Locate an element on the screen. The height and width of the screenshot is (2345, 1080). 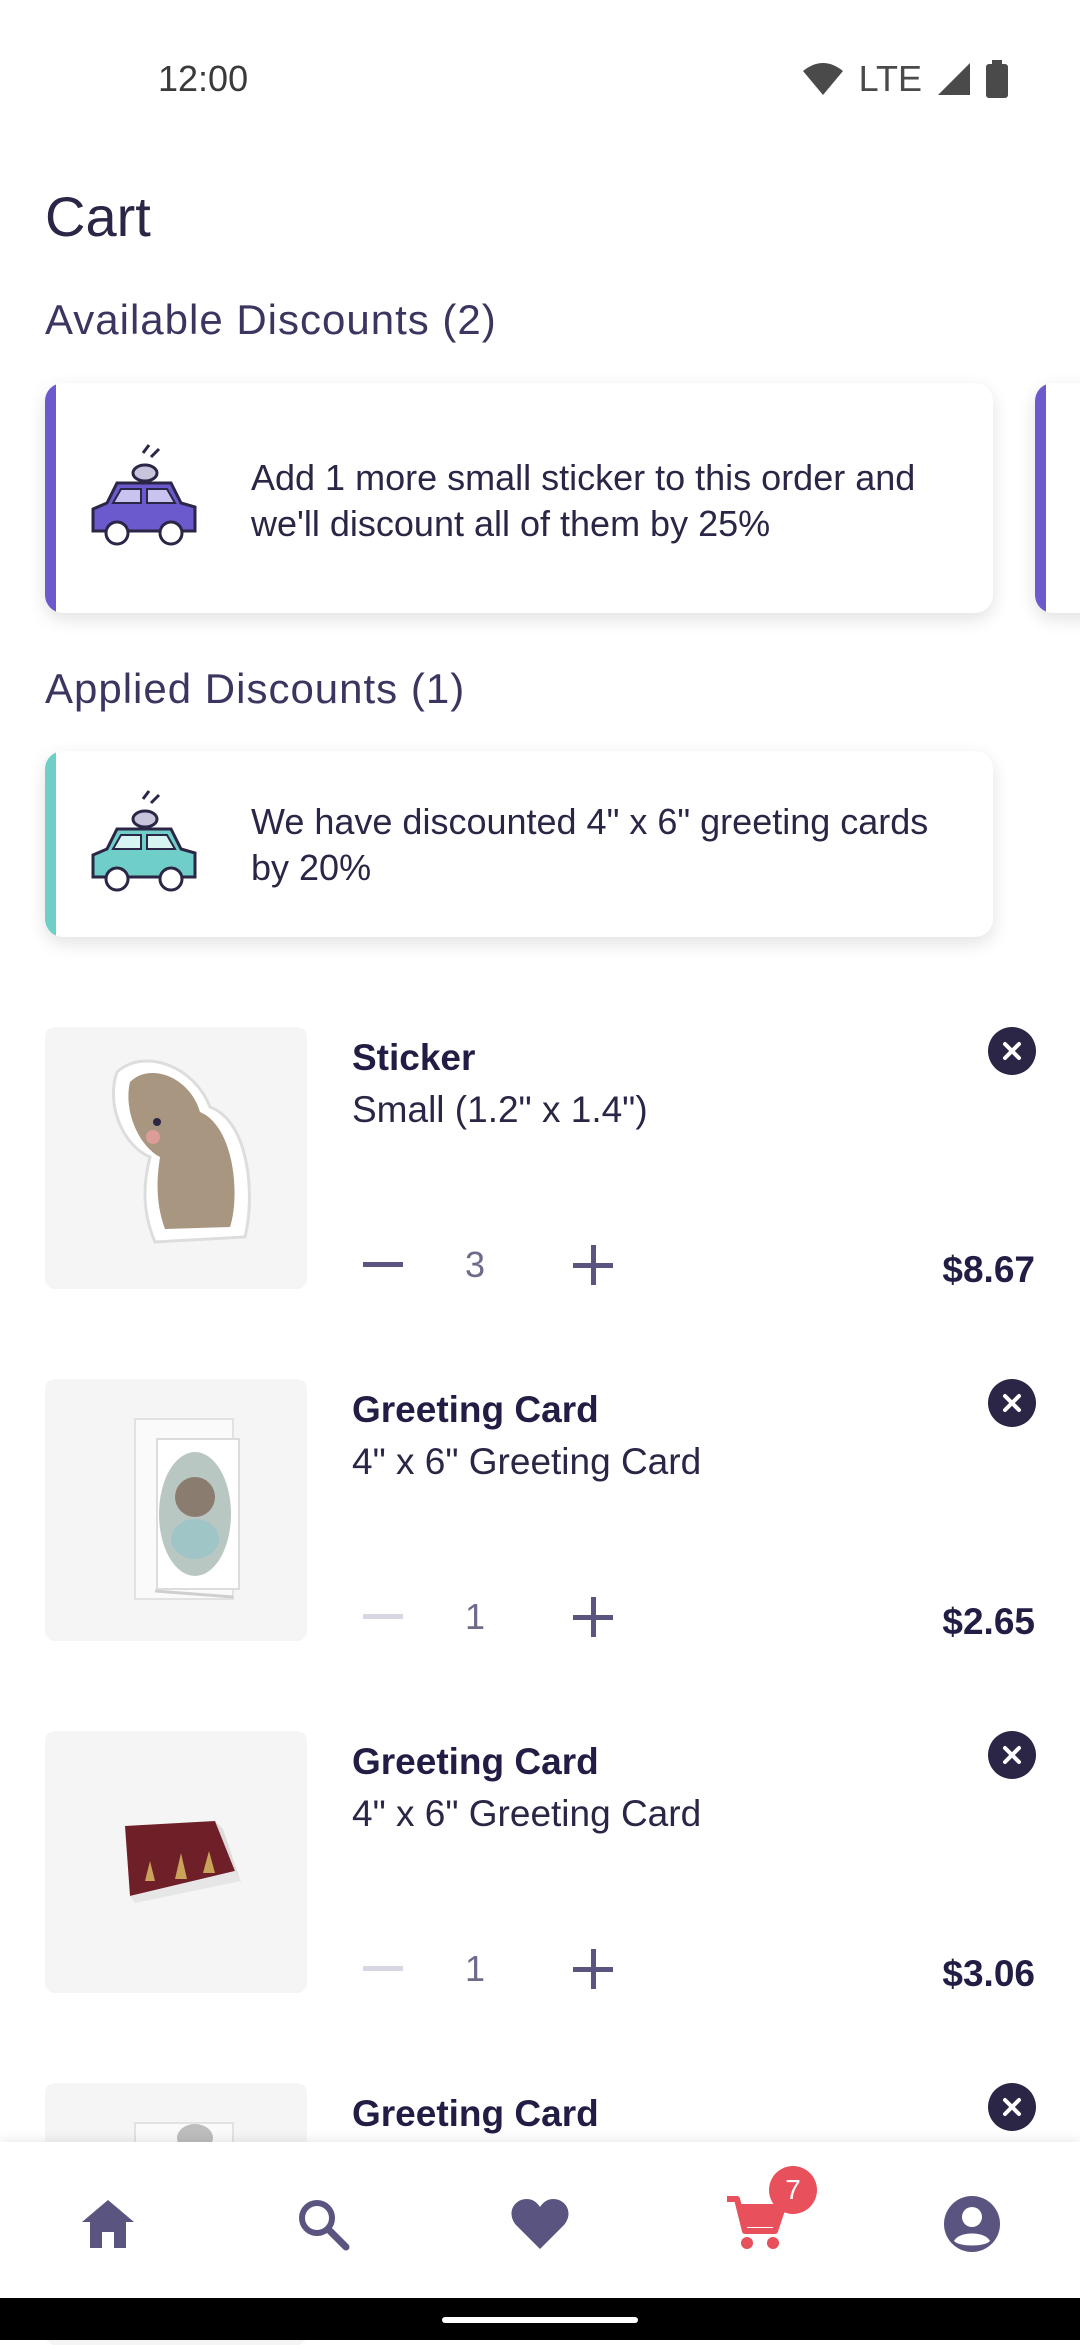
account-icon is located at coordinates (972, 2224).